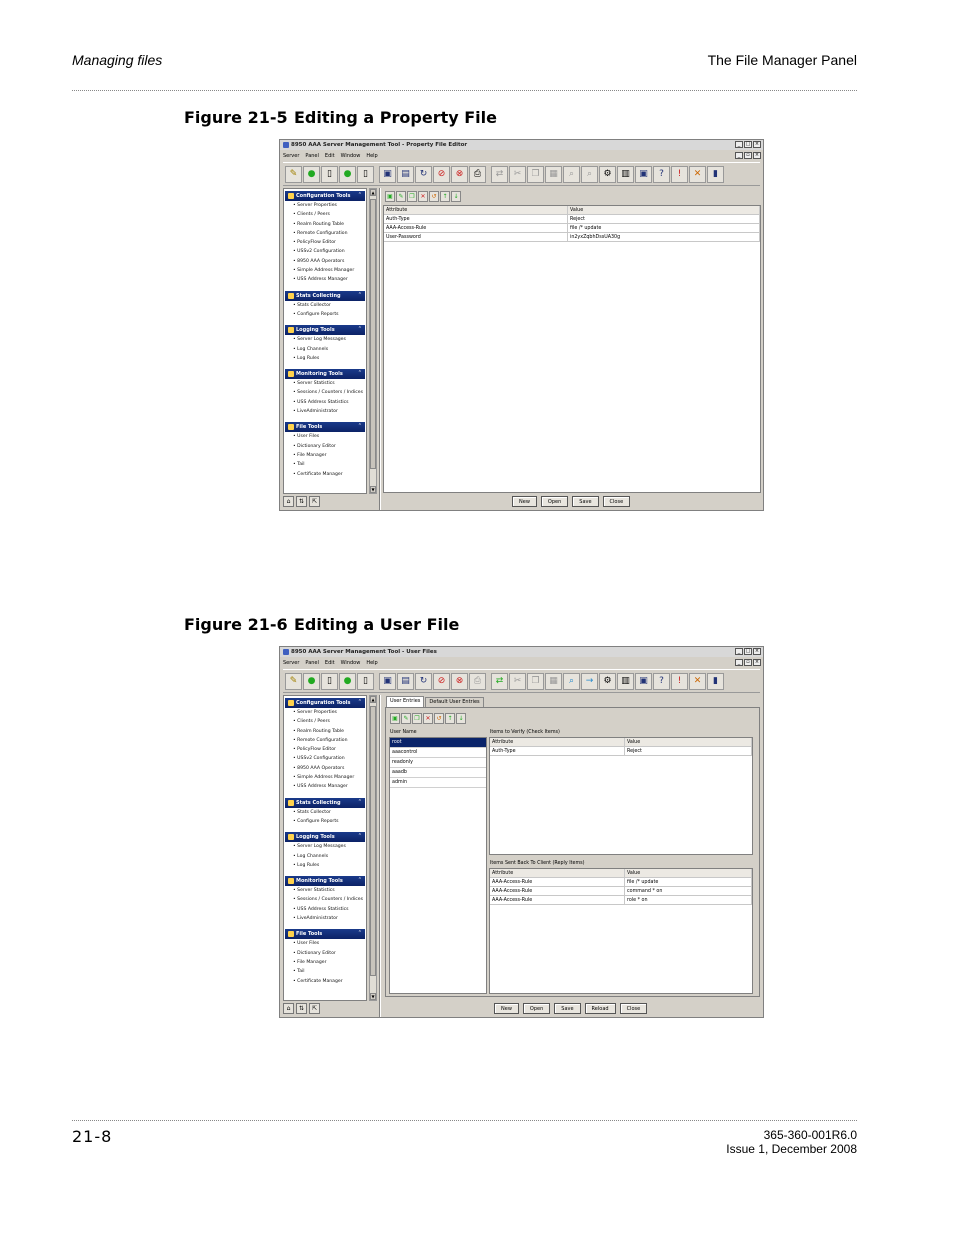  What do you see at coordinates (454, 702) in the screenshot?
I see `tab-default-user-entries: Default User Entries` at bounding box center [454, 702].